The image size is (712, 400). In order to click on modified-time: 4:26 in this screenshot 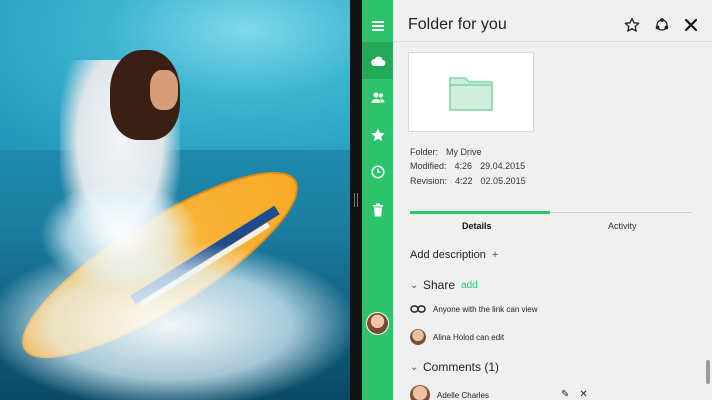, I will do `click(463, 166)`.